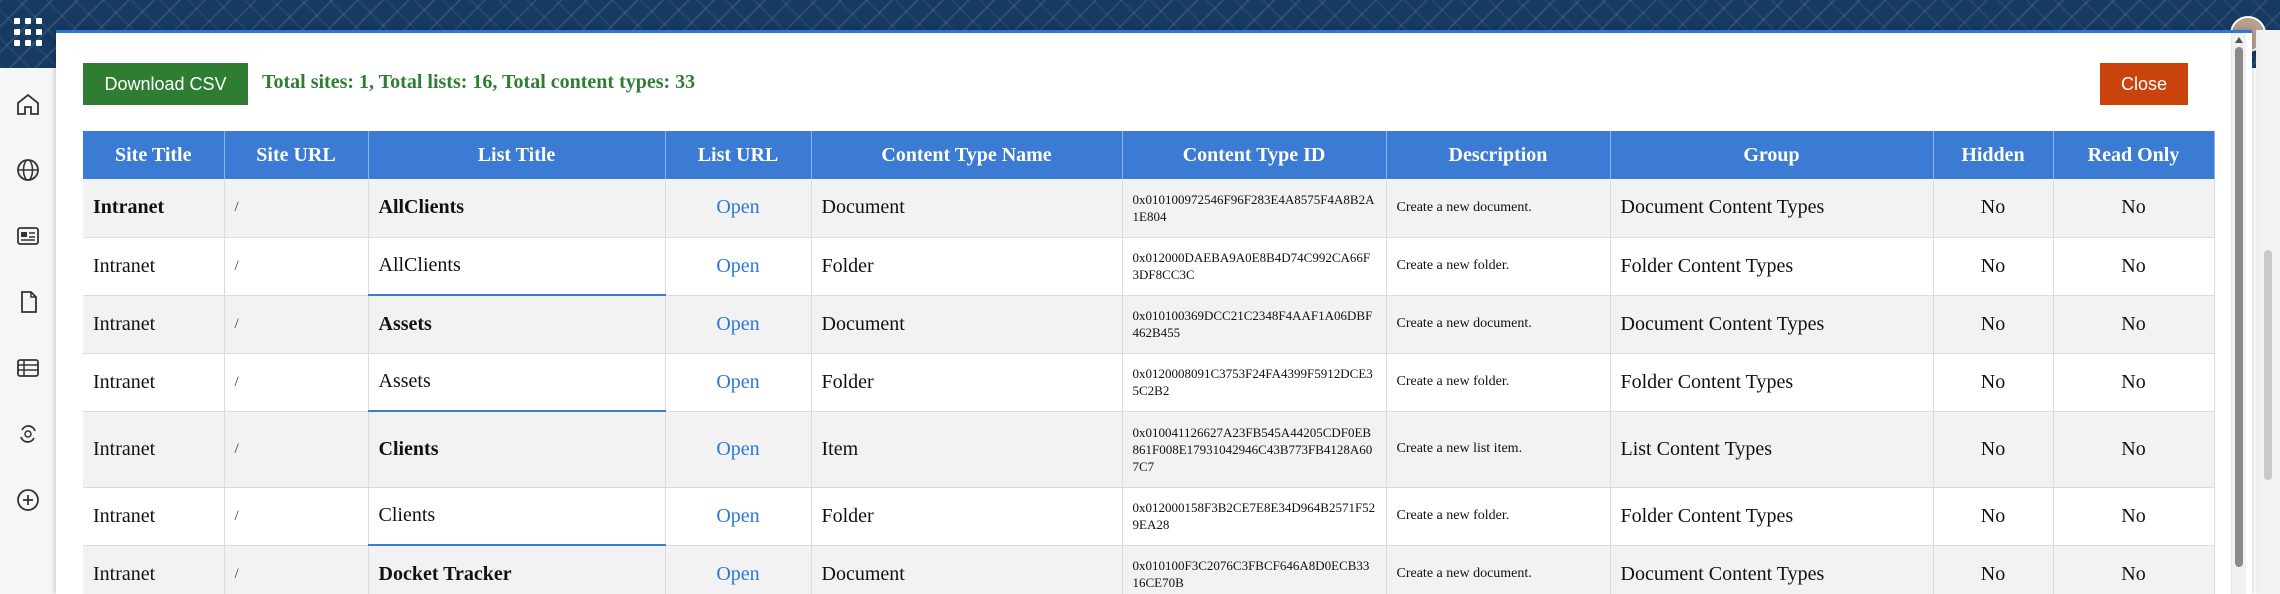  What do you see at coordinates (28, 104) in the screenshot?
I see `home-icon` at bounding box center [28, 104].